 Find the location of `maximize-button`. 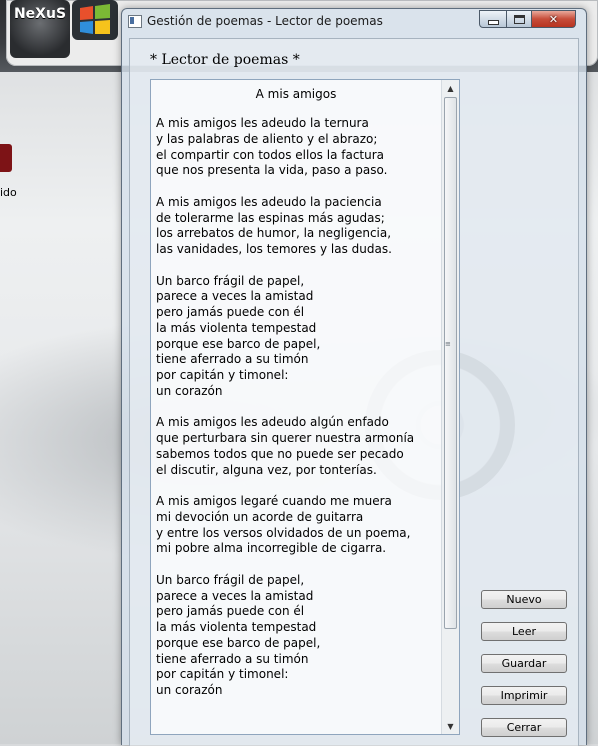

maximize-button is located at coordinates (519, 19).